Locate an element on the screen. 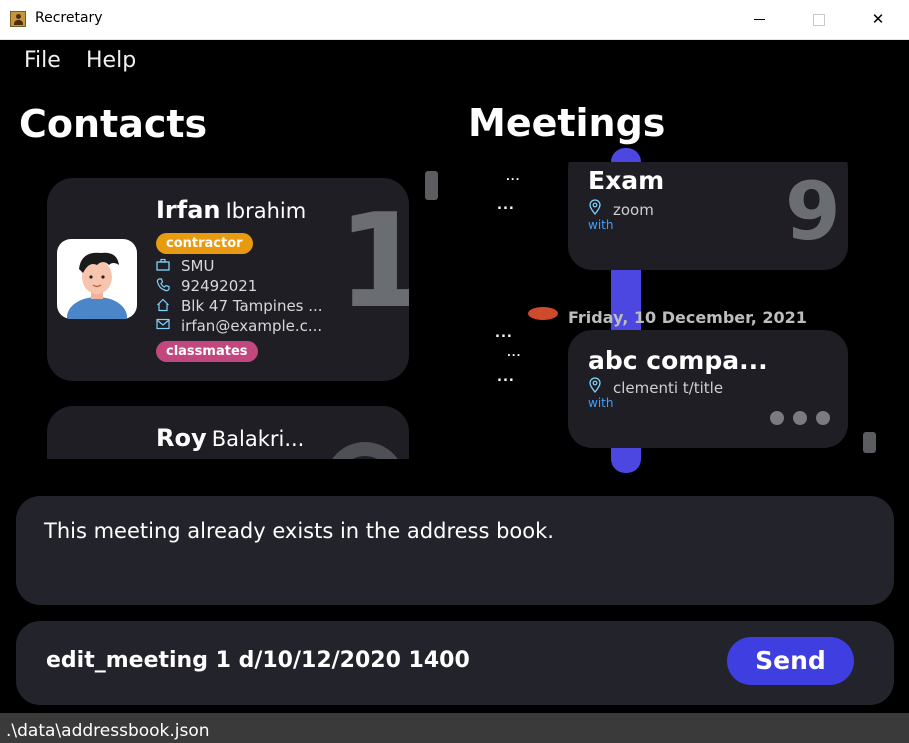  meeting-location: zoom is located at coordinates (633, 210).